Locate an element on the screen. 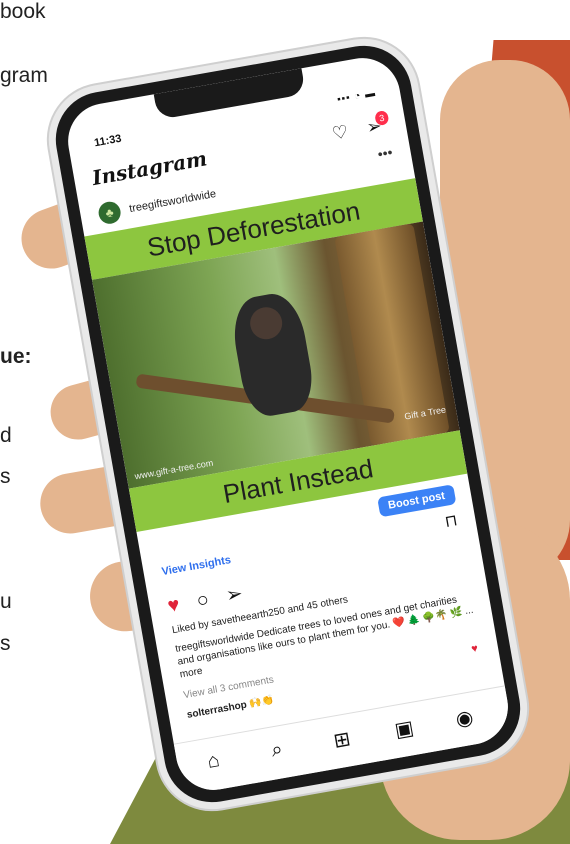  side-text-line2: gram is located at coordinates (24, 75).